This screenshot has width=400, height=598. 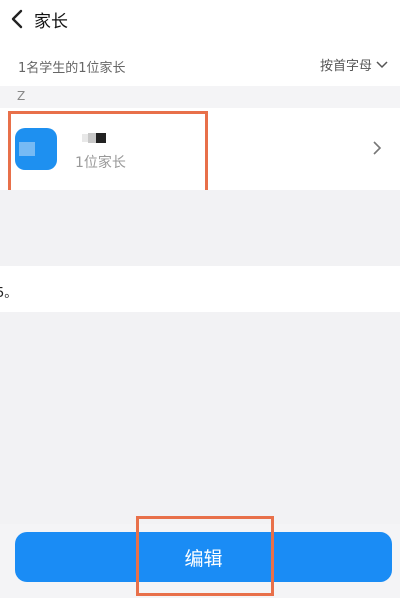 I want to click on parent-count-text: 1名学生的1位家长, so click(x=72, y=68).